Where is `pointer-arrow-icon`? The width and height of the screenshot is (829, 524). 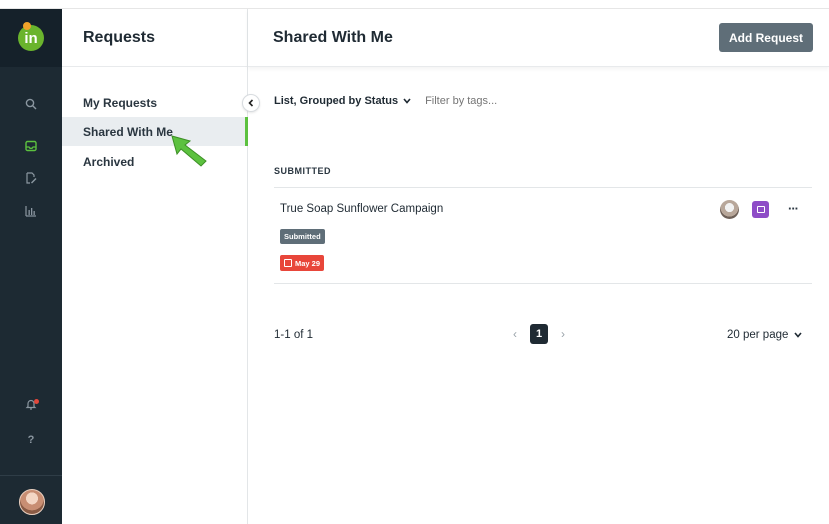
pointer-arrow-icon is located at coordinates (189, 151).